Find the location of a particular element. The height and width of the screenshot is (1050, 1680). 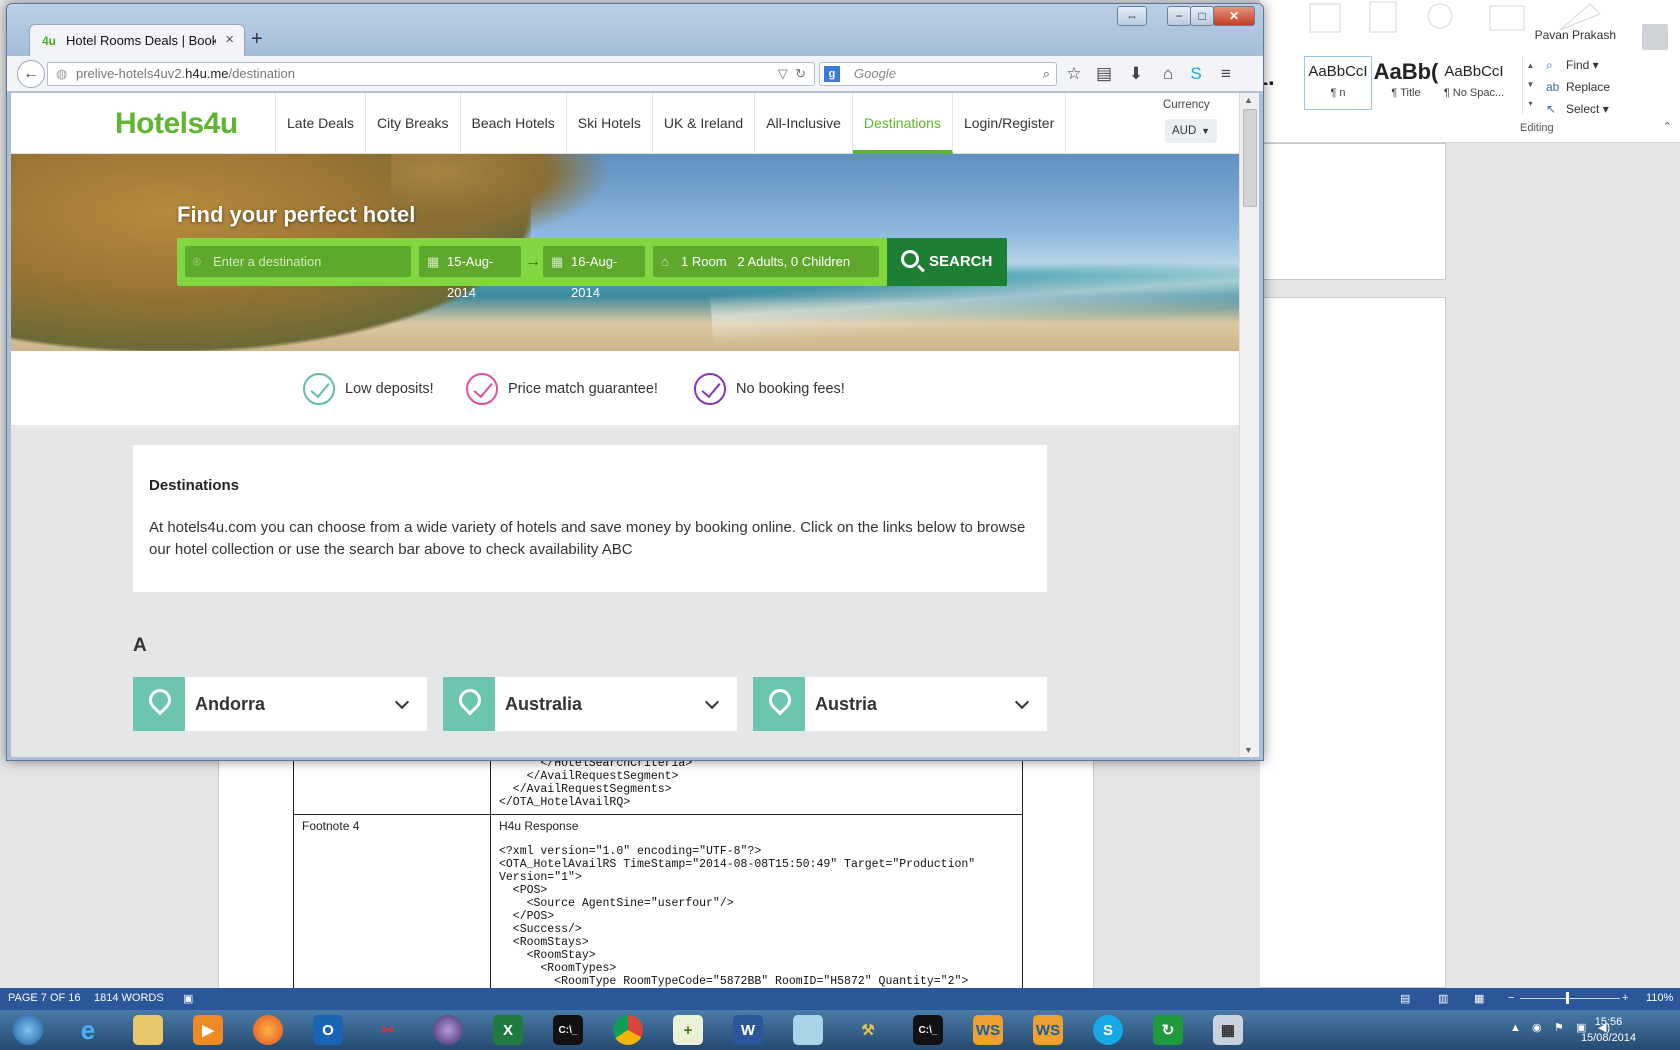

restore-size-icon: ⇔ is located at coordinates (1132, 16).